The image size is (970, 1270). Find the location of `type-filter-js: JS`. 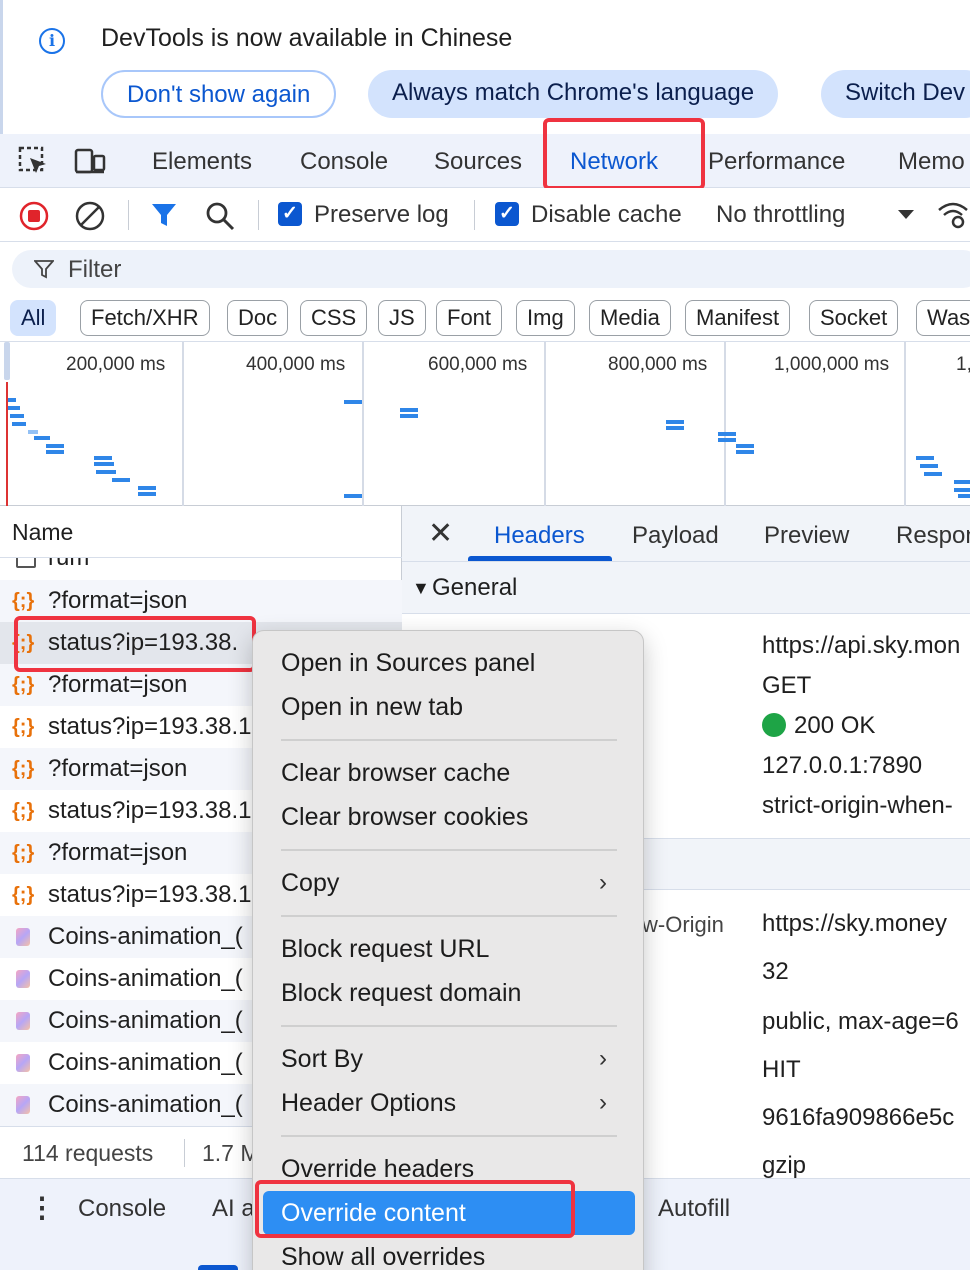

type-filter-js: JS is located at coordinates (402, 318).